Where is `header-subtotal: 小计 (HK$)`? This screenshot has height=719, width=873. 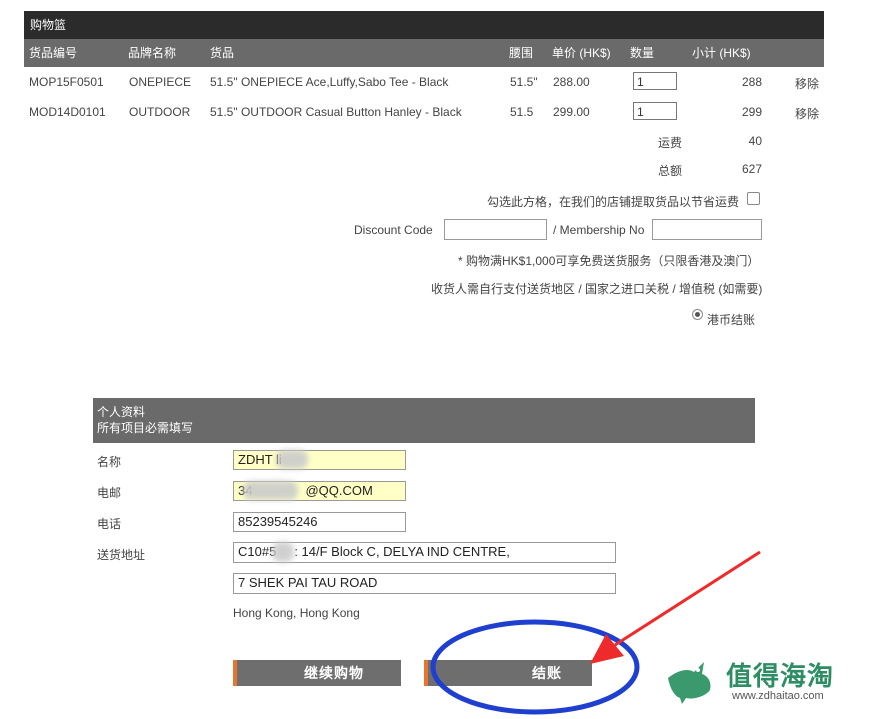 header-subtotal: 小计 (HK$) is located at coordinates (721, 53).